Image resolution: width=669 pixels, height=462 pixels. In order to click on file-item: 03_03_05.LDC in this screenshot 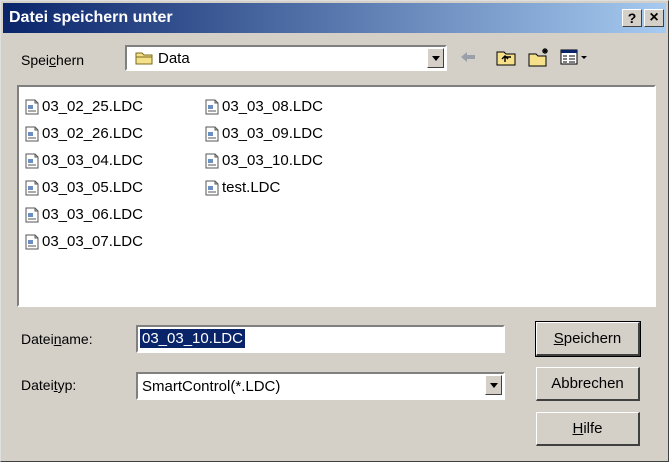, I will do `click(84, 187)`.